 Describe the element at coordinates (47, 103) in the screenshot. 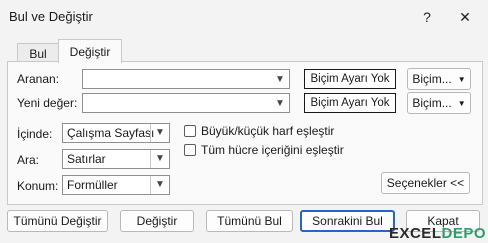

I see `replace-label: Yeni değer:` at that location.